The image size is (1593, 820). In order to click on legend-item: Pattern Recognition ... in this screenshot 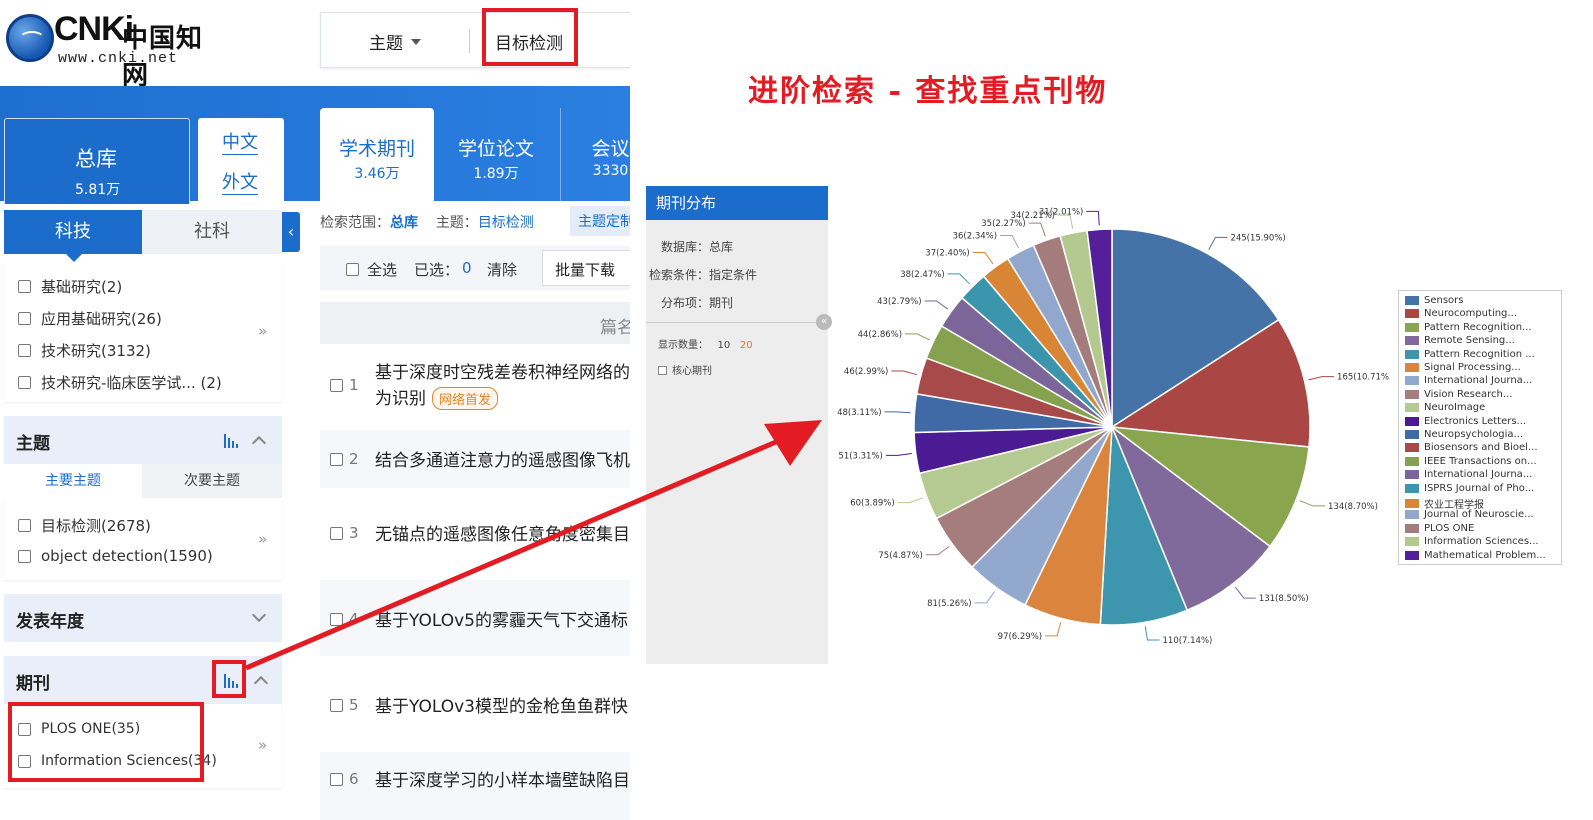, I will do `click(1470, 354)`.